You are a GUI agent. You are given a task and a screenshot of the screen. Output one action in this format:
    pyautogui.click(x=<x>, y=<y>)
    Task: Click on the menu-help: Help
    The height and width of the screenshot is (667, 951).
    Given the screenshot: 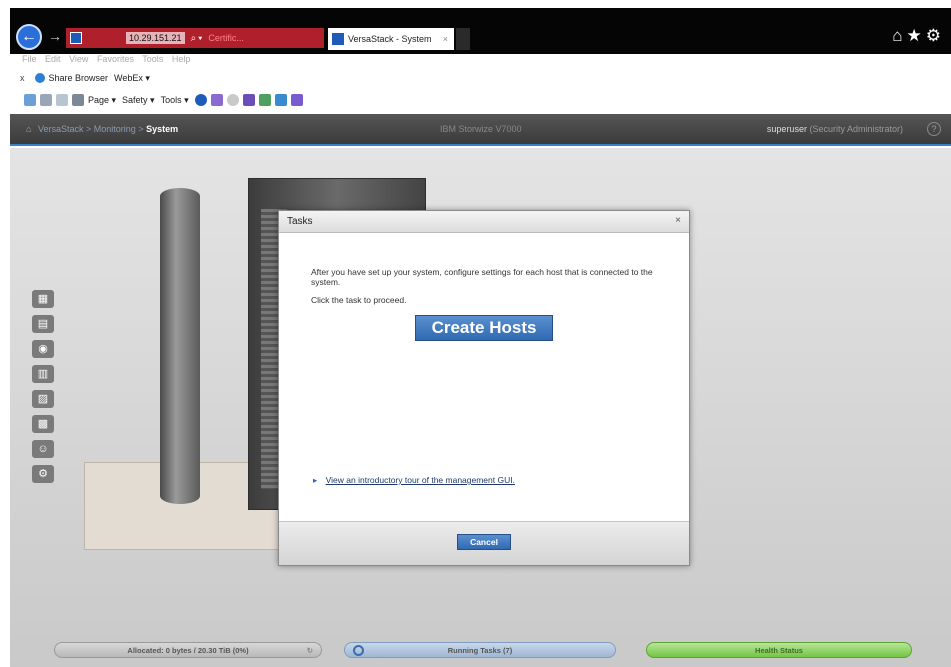 What is the action you would take?
    pyautogui.click(x=181, y=59)
    